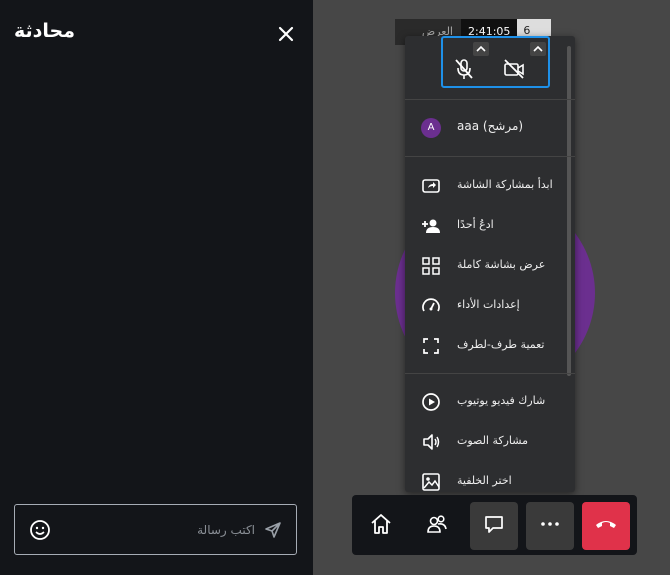 The image size is (670, 575). Describe the element at coordinates (501, 344) in the screenshot. I see `menu-item-label: تعمية طرف-لطرف` at that location.